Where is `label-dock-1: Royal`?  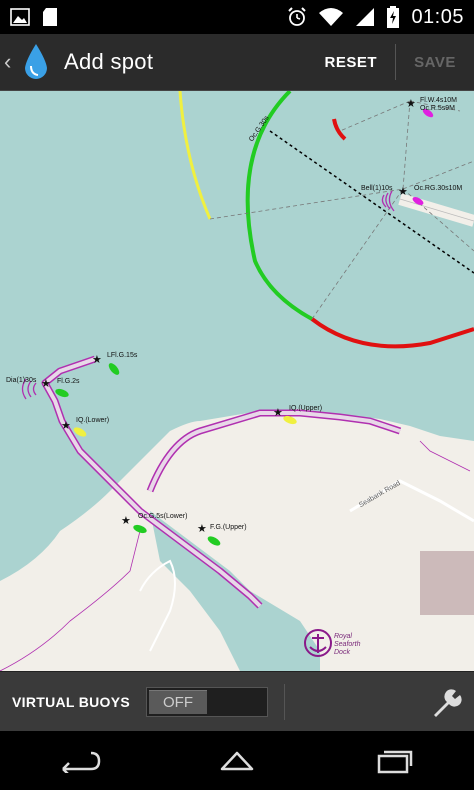 label-dock-1: Royal is located at coordinates (343, 636).